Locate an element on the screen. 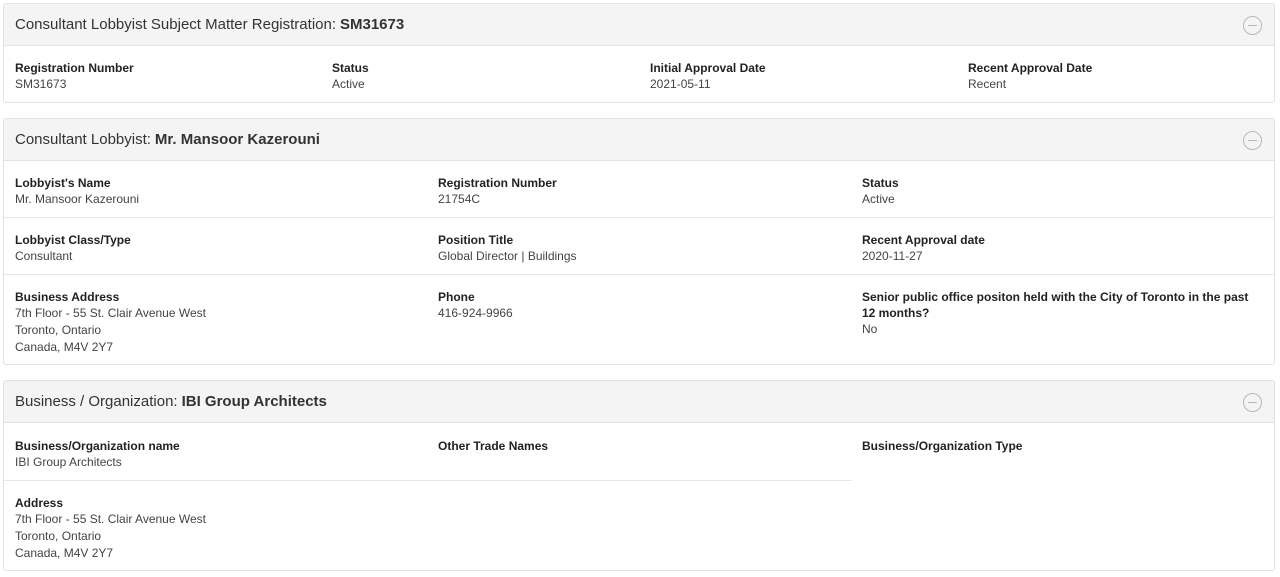 The image size is (1280, 577). panel-title-name: Mr. Mansoor Kazerouni is located at coordinates (237, 139).